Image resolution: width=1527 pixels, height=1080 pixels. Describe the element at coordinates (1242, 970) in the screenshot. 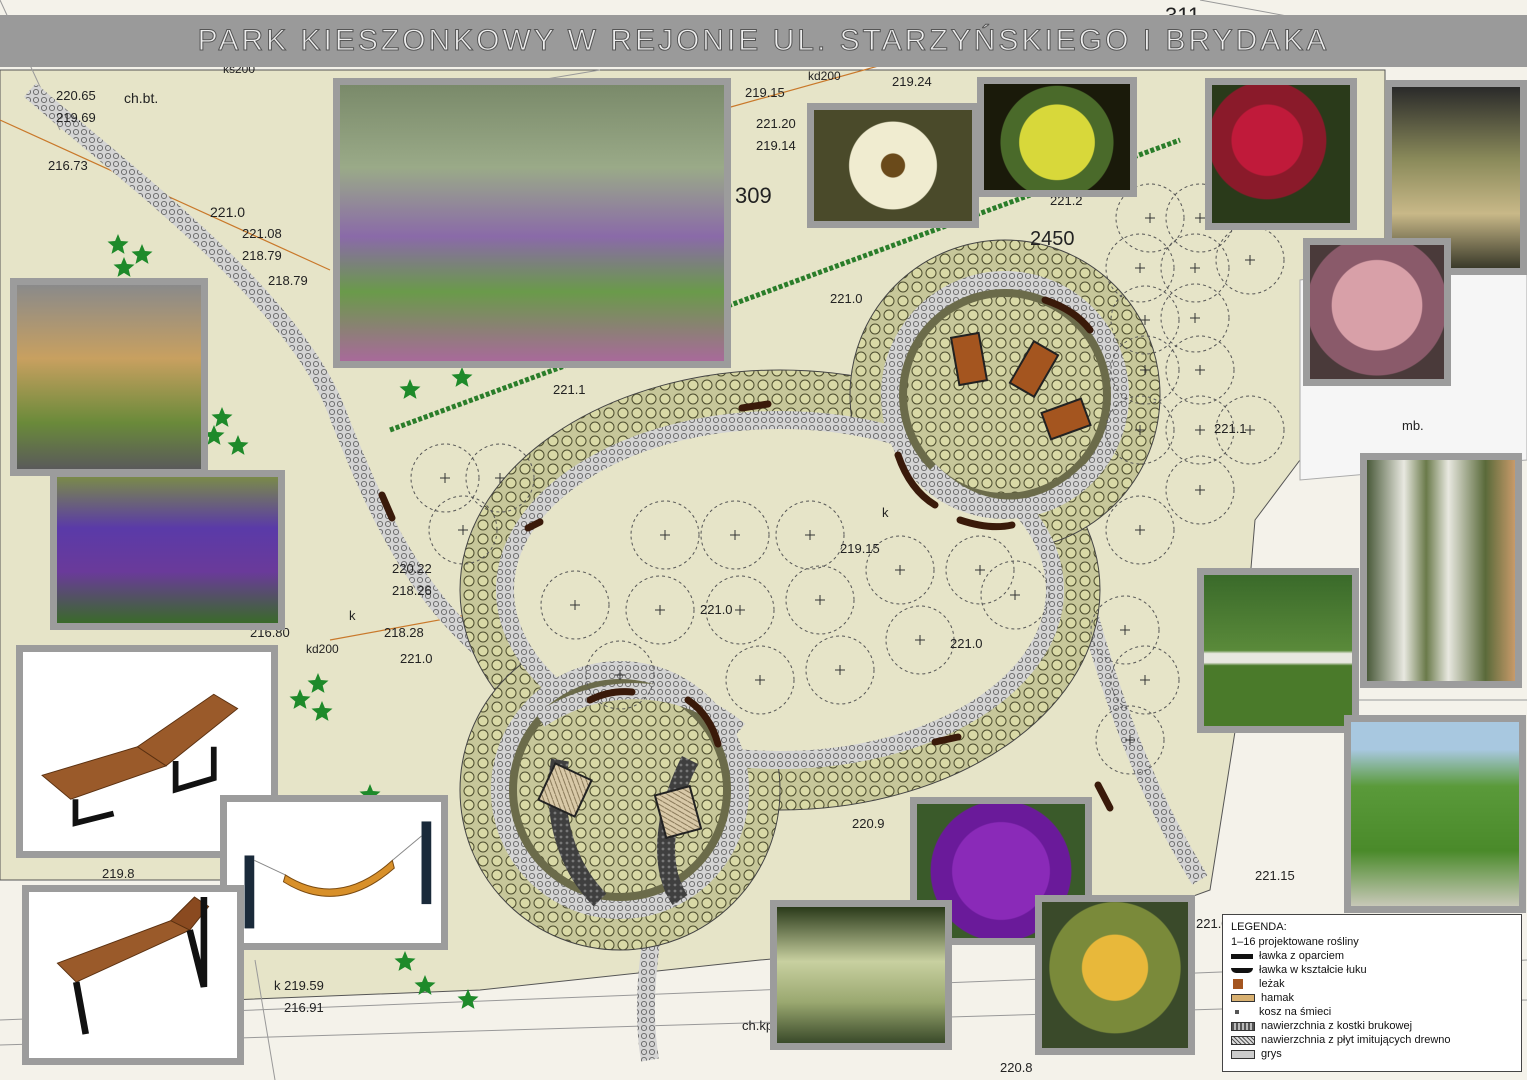

I see `arc-bench-icon` at that location.